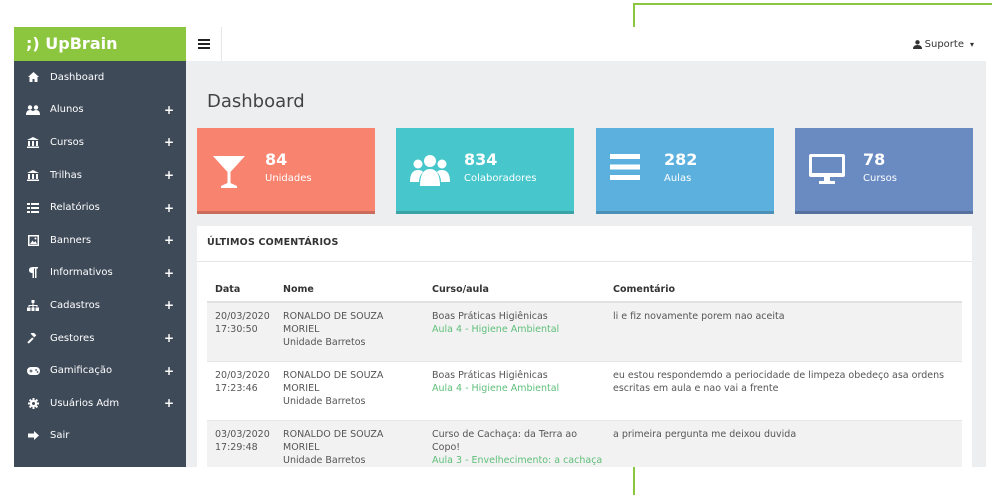 The image size is (992, 499). I want to click on date-cell: 20/03/2020 17:23:46, so click(241, 390).